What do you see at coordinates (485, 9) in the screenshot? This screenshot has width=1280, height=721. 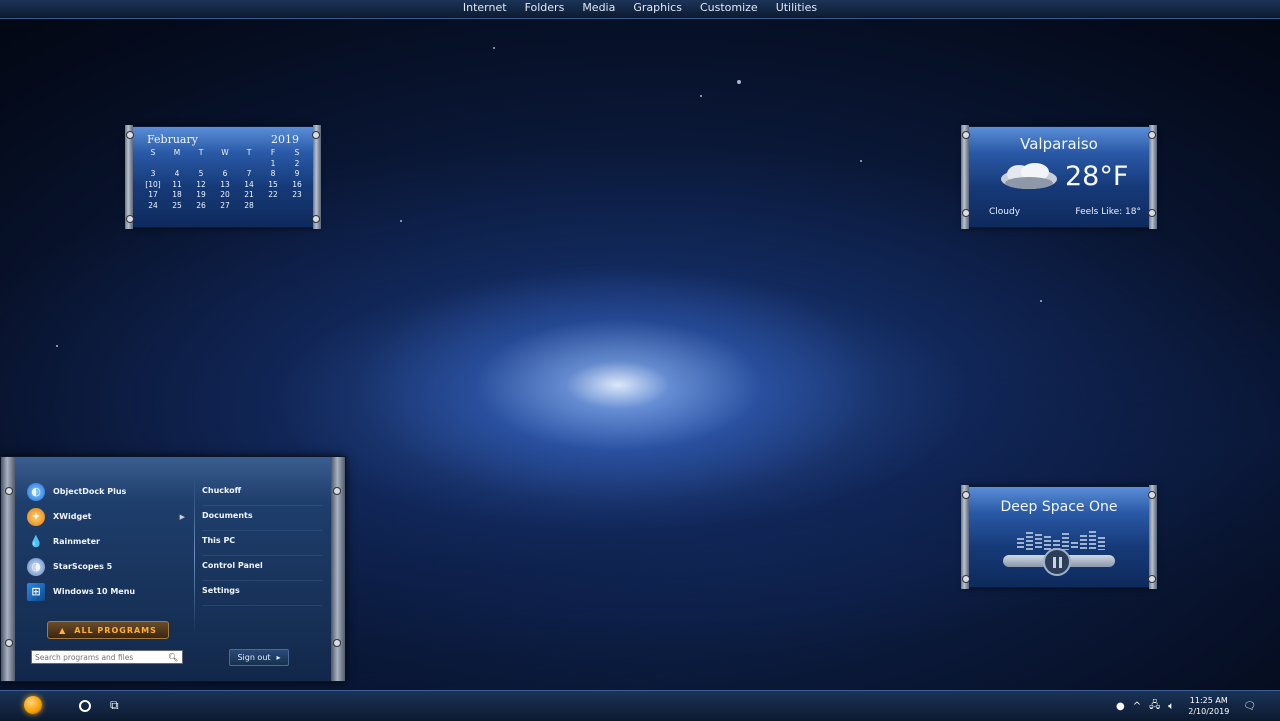 I see `menu-internet: Internet` at bounding box center [485, 9].